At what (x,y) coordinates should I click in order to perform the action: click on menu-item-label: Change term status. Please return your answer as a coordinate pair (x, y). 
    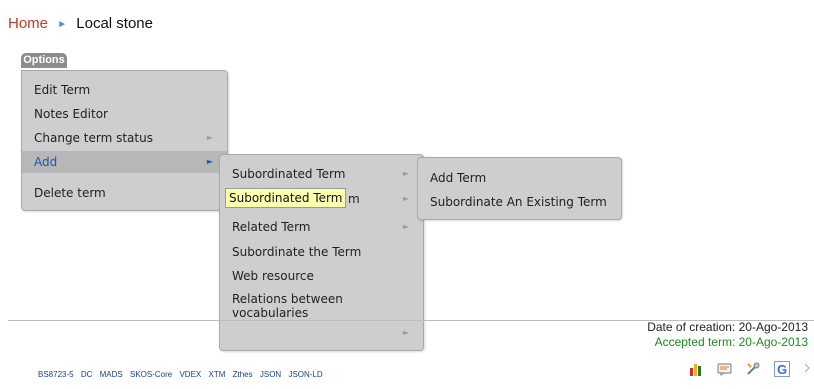
    Looking at the image, I should click on (93, 138).